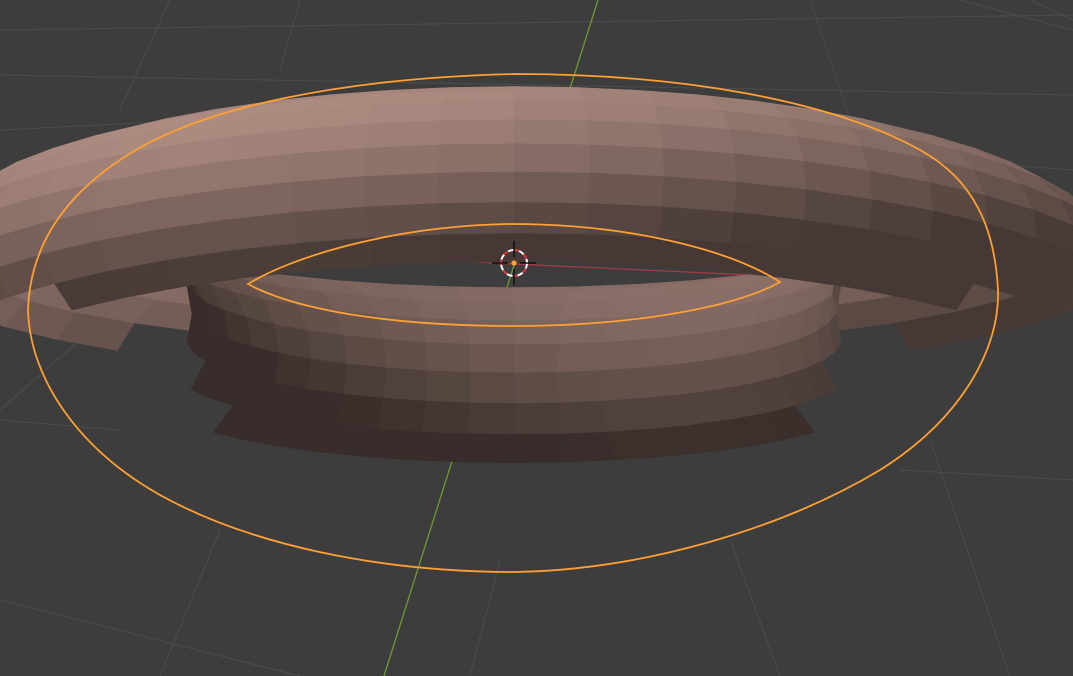  Describe the element at coordinates (514, 263) in the screenshot. I see `object-origin-icon` at that location.